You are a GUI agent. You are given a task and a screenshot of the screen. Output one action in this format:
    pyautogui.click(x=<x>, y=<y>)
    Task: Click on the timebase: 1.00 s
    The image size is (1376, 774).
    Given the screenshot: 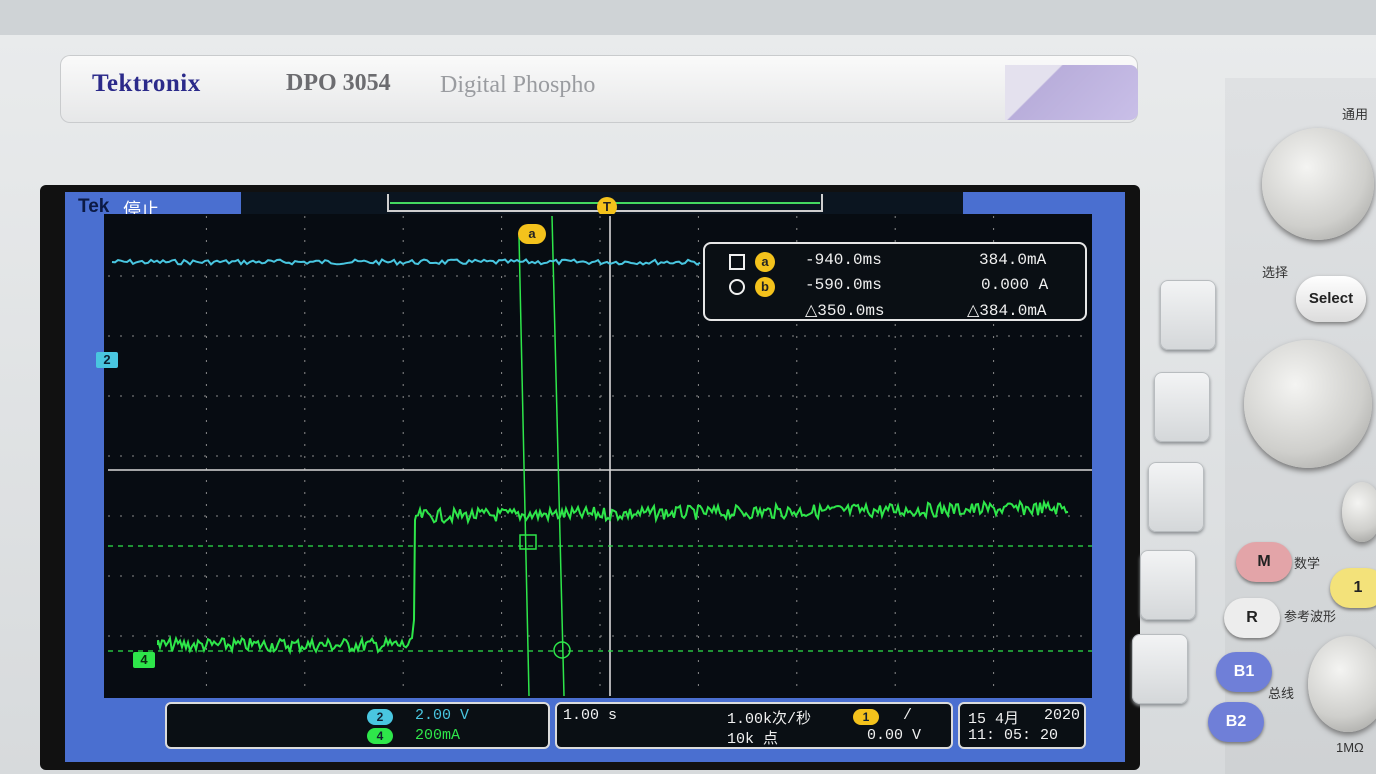 What is the action you would take?
    pyautogui.click(x=590, y=715)
    